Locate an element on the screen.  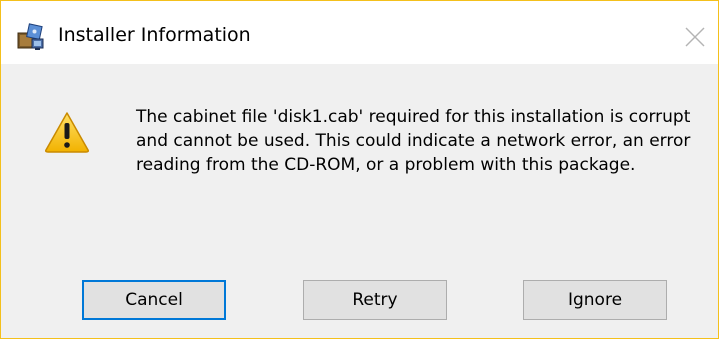
close-button is located at coordinates (695, 37).